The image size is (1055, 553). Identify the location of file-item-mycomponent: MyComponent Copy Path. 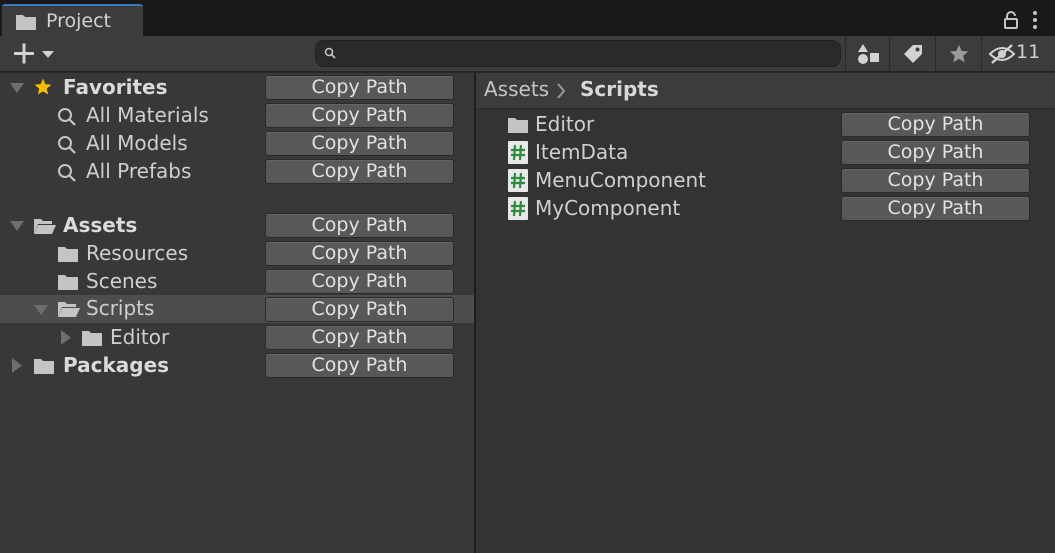
(765, 209).